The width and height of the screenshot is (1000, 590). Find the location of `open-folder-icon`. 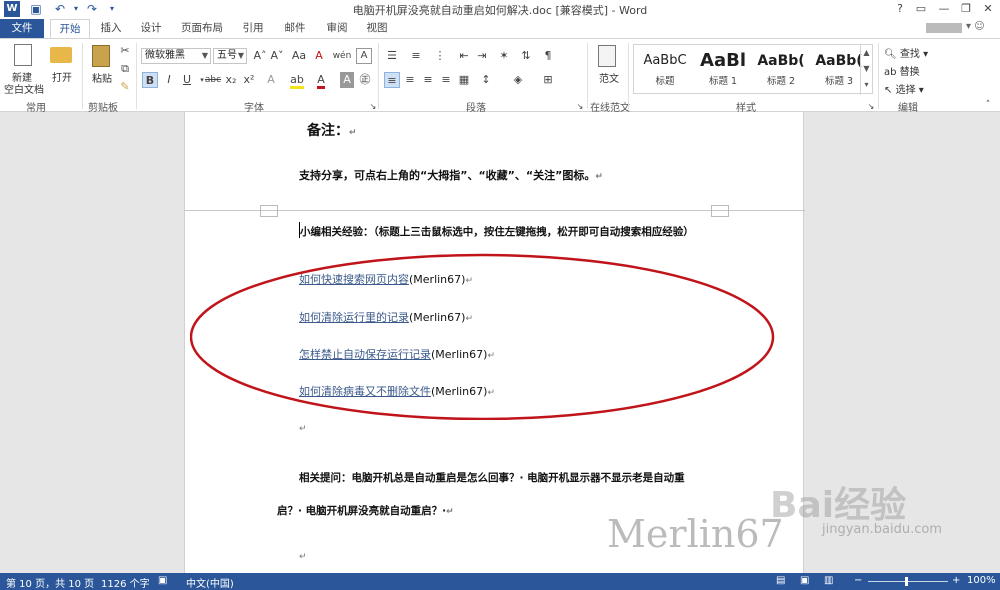

open-folder-icon is located at coordinates (61, 55).